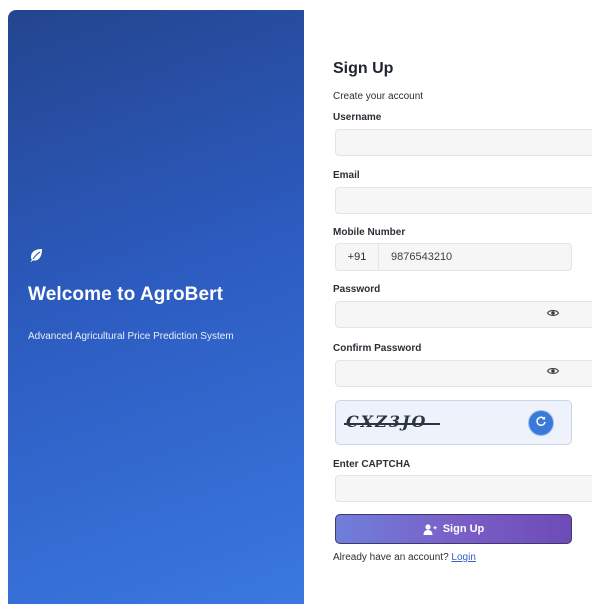 This screenshot has height=604, width=592. What do you see at coordinates (357, 117) in the screenshot?
I see `username-label: Username` at bounding box center [357, 117].